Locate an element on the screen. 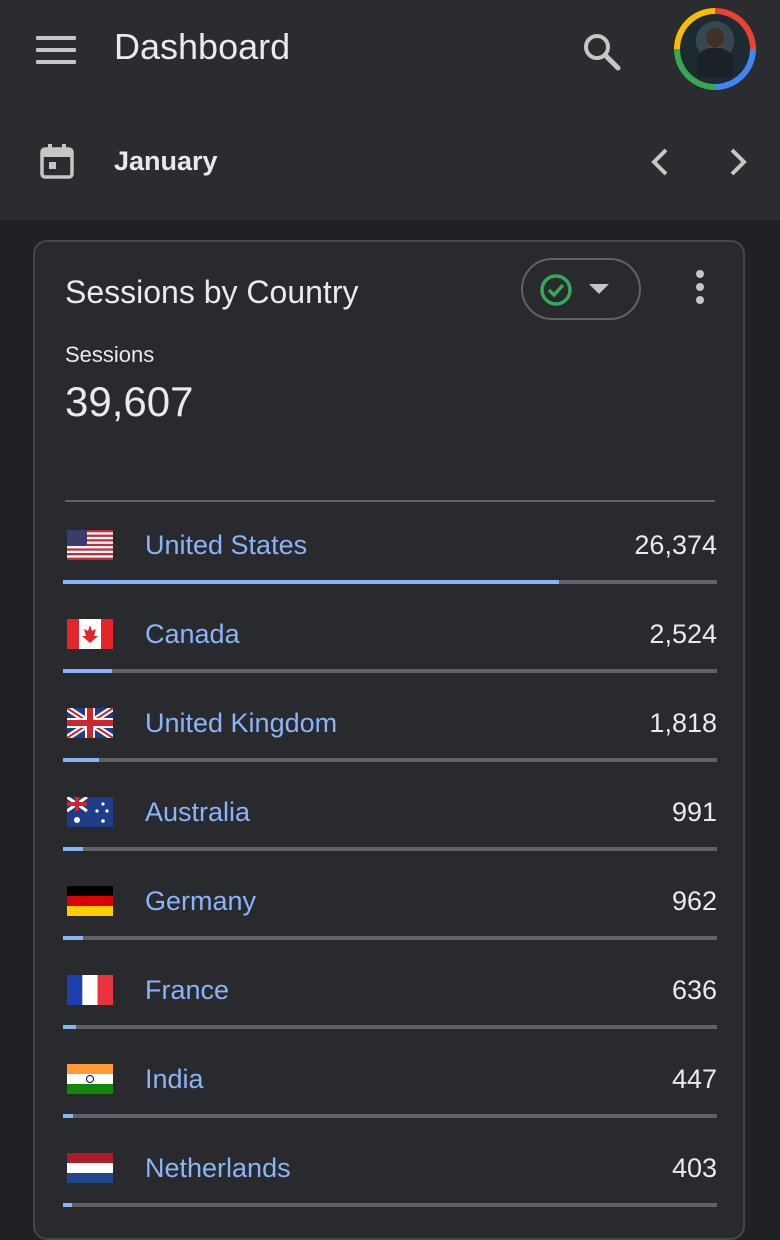  session-count: 447 is located at coordinates (694, 1079).